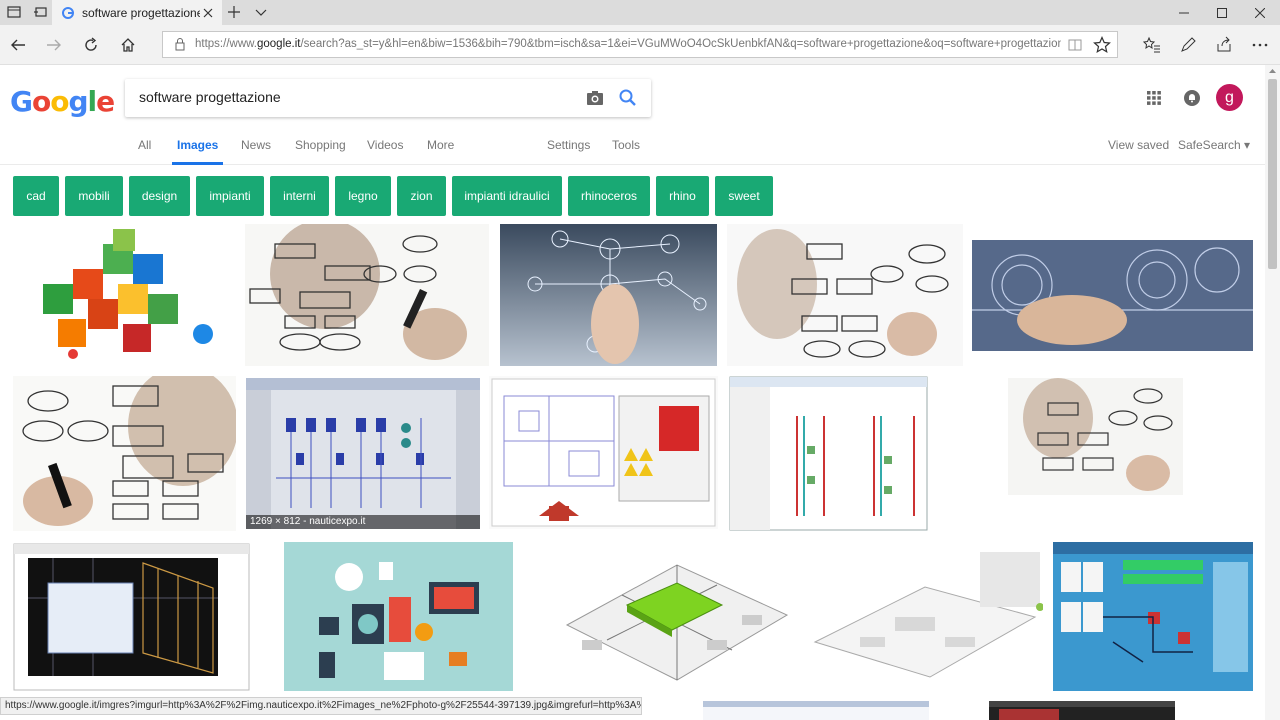 The width and height of the screenshot is (1280, 720). What do you see at coordinates (180, 44) in the screenshot?
I see `lock-icon` at bounding box center [180, 44].